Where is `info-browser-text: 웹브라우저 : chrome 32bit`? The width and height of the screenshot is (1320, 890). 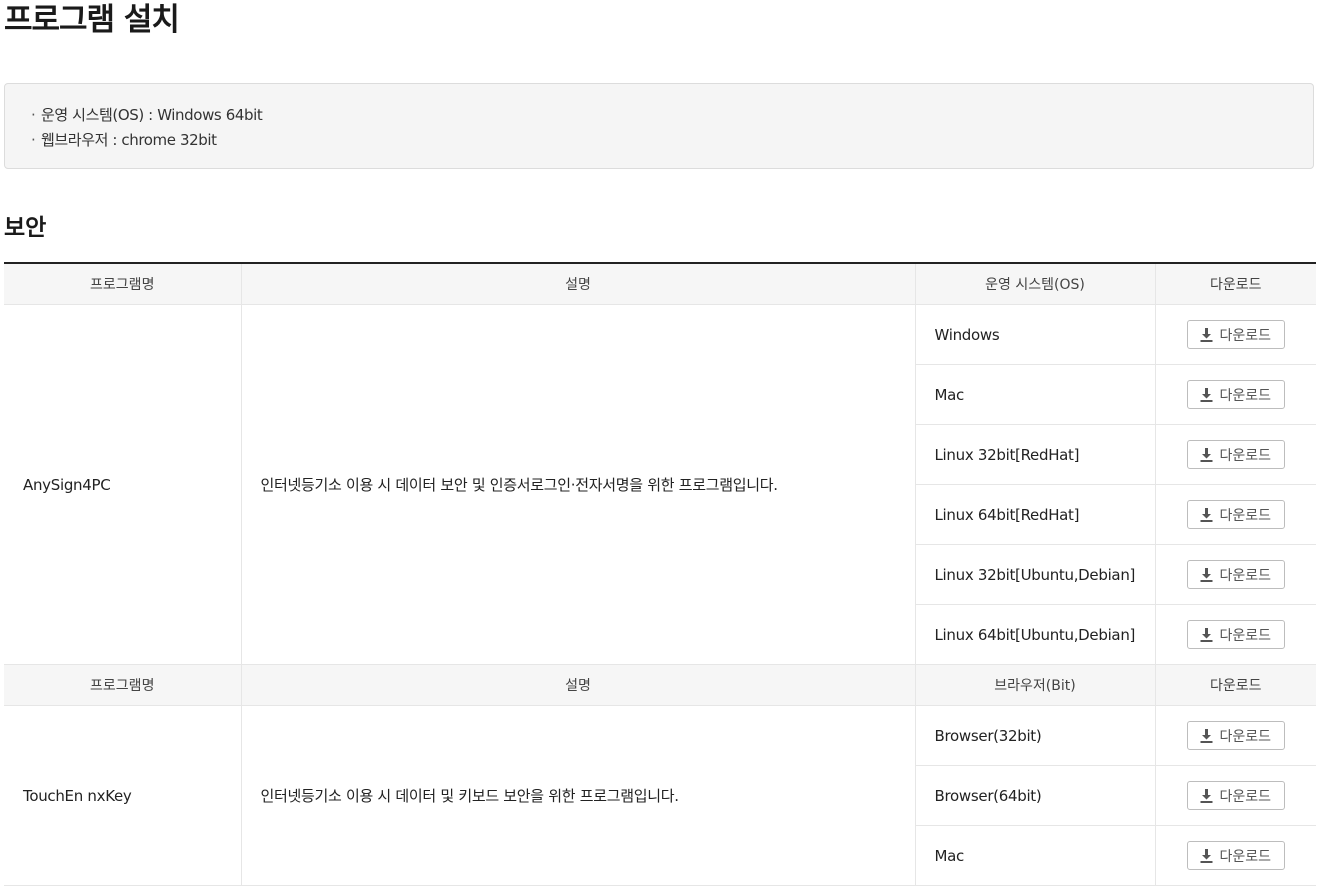
info-browser-text: 웹브라우저 : chrome 32bit is located at coordinates (129, 140).